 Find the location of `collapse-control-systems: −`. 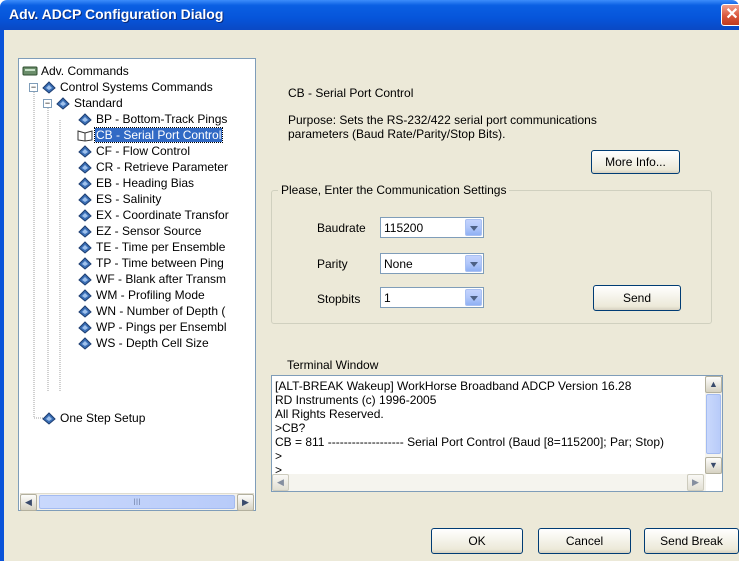

collapse-control-systems: − is located at coordinates (33, 87).